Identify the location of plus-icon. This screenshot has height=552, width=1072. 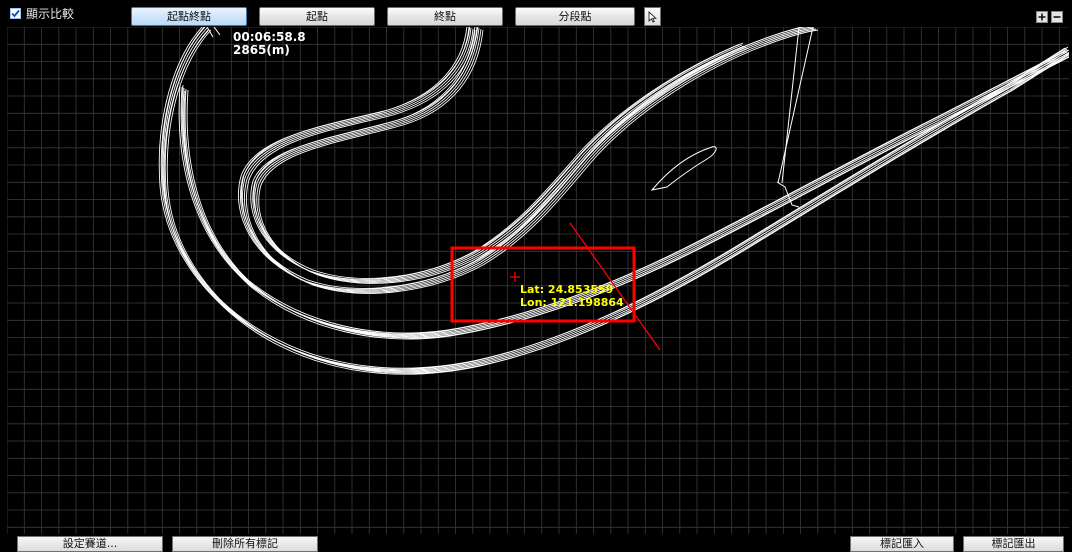
(1042, 17).